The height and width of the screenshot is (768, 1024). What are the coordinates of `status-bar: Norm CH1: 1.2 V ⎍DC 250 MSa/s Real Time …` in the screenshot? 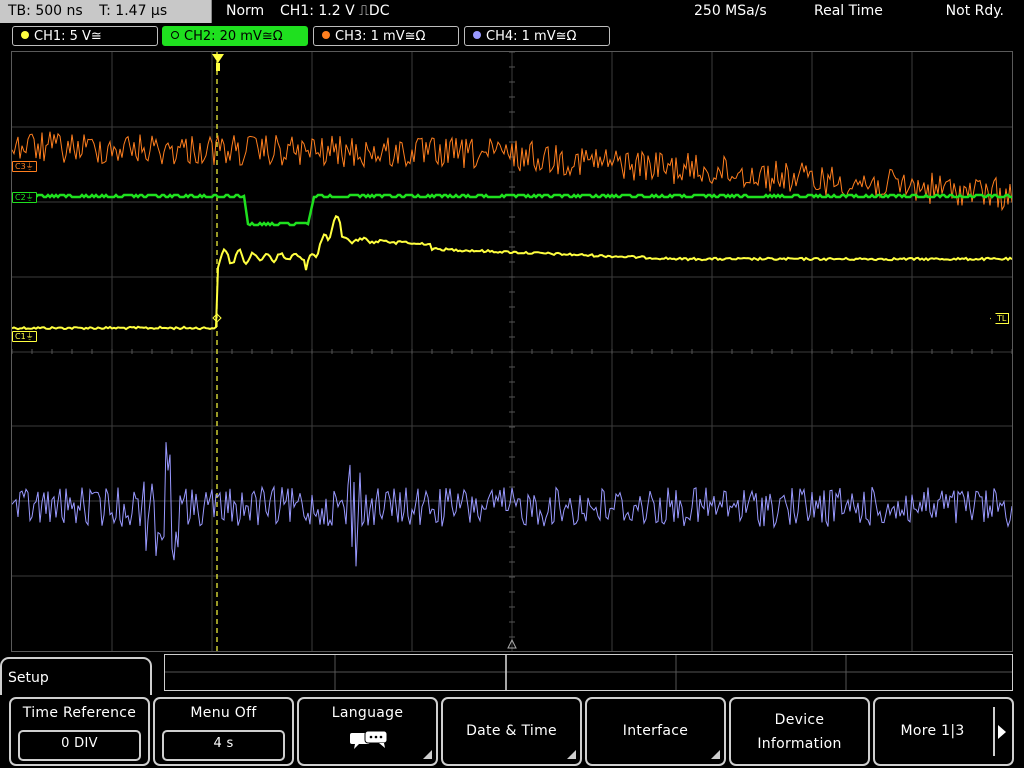 It's located at (619, 11).